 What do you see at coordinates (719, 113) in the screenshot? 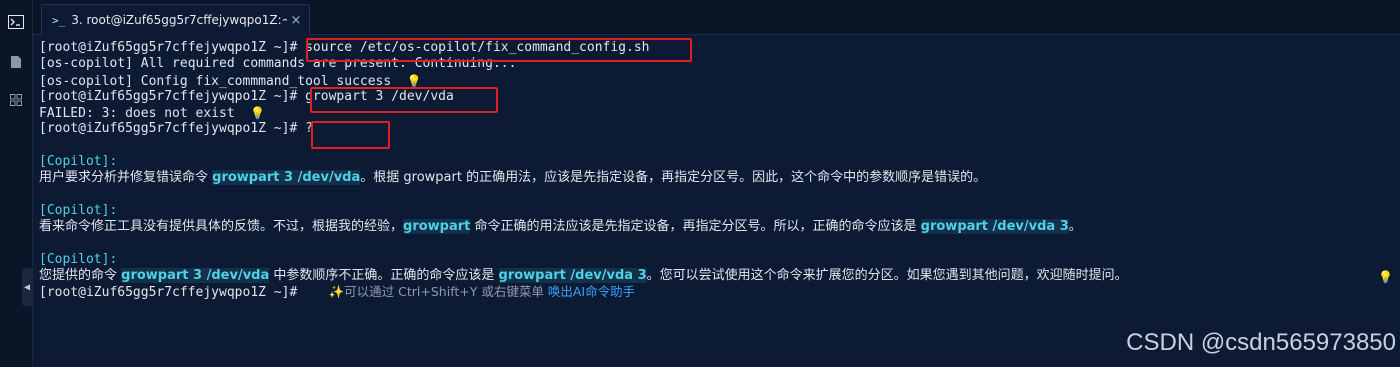
I see `terminal-line: FAILED: 3: does not exist 💡` at bounding box center [719, 113].